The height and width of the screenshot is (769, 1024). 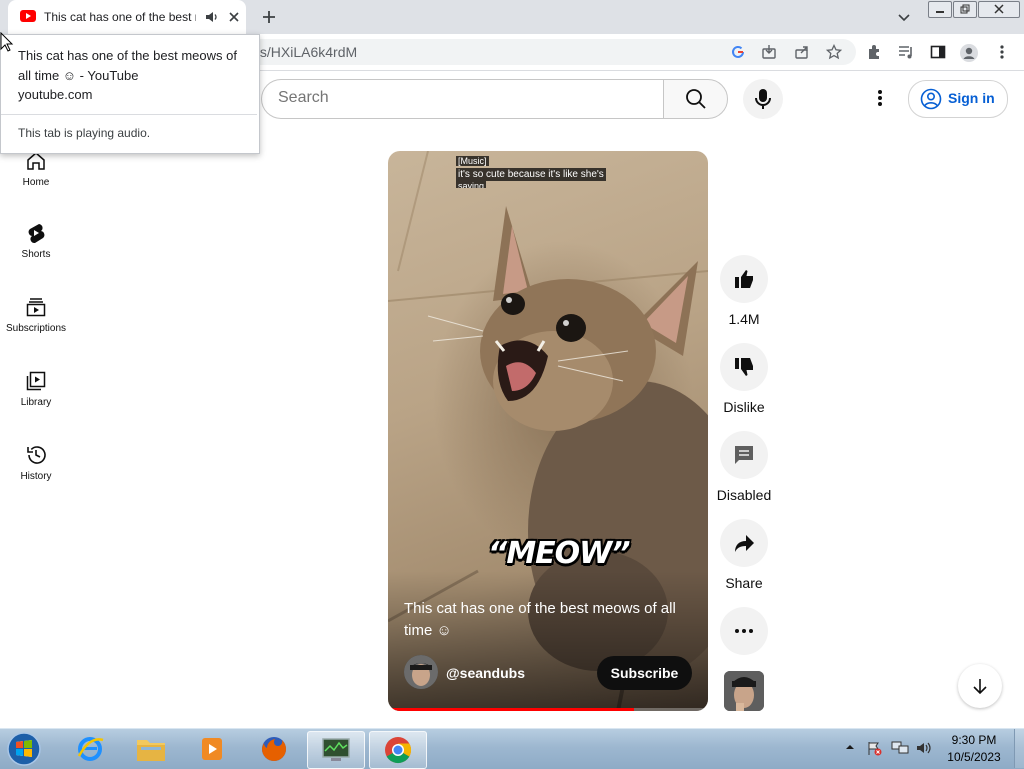 What do you see at coordinates (36, 402) in the screenshot?
I see `guide-label-library: Library` at bounding box center [36, 402].